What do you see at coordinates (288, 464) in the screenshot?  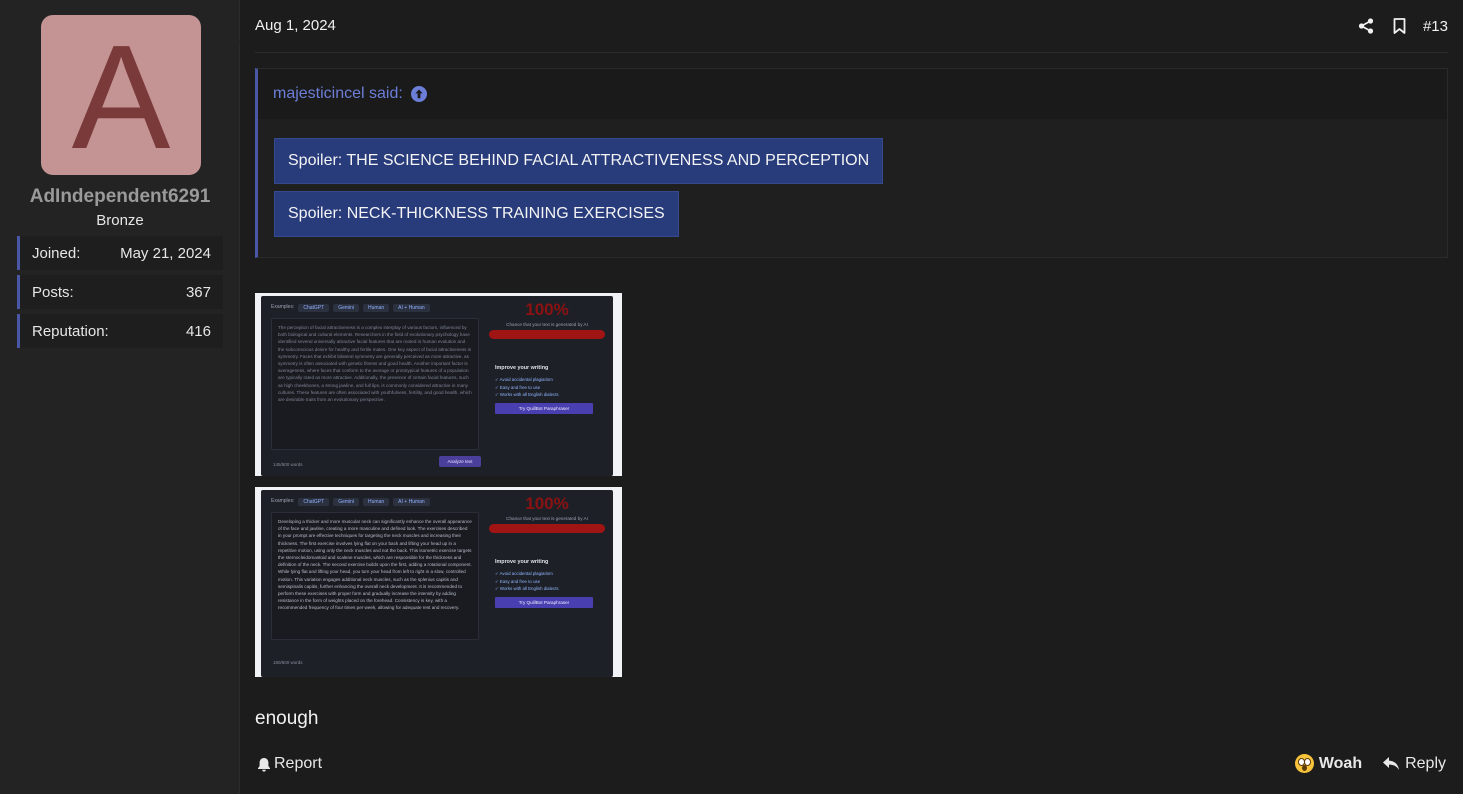 I see `word-count: 145/500 words` at bounding box center [288, 464].